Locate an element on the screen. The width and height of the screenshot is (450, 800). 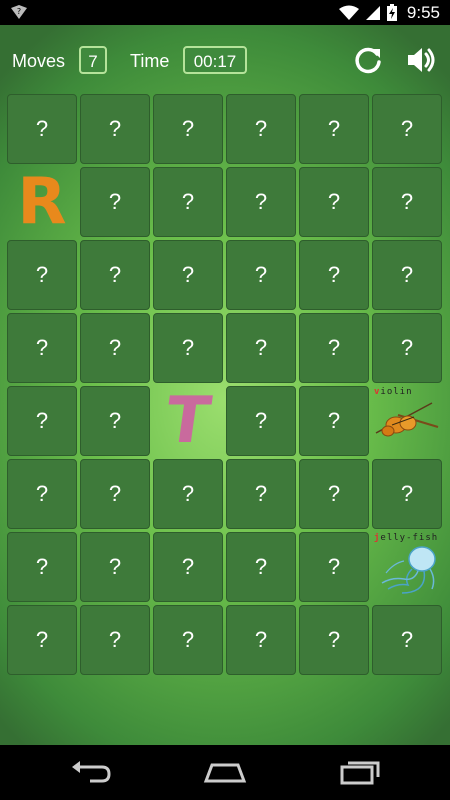
score-bar: Moves 7 Time 00:17 is located at coordinates (225, 60).